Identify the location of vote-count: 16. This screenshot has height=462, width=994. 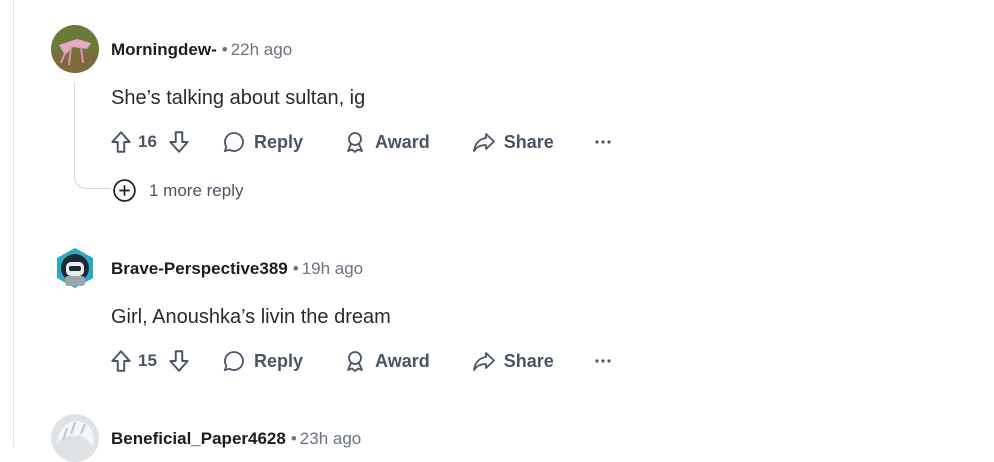
(147, 141).